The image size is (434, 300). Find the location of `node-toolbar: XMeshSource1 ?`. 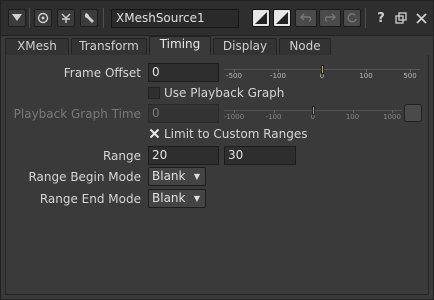

node-toolbar: XMeshSource1 ? is located at coordinates (217, 18).